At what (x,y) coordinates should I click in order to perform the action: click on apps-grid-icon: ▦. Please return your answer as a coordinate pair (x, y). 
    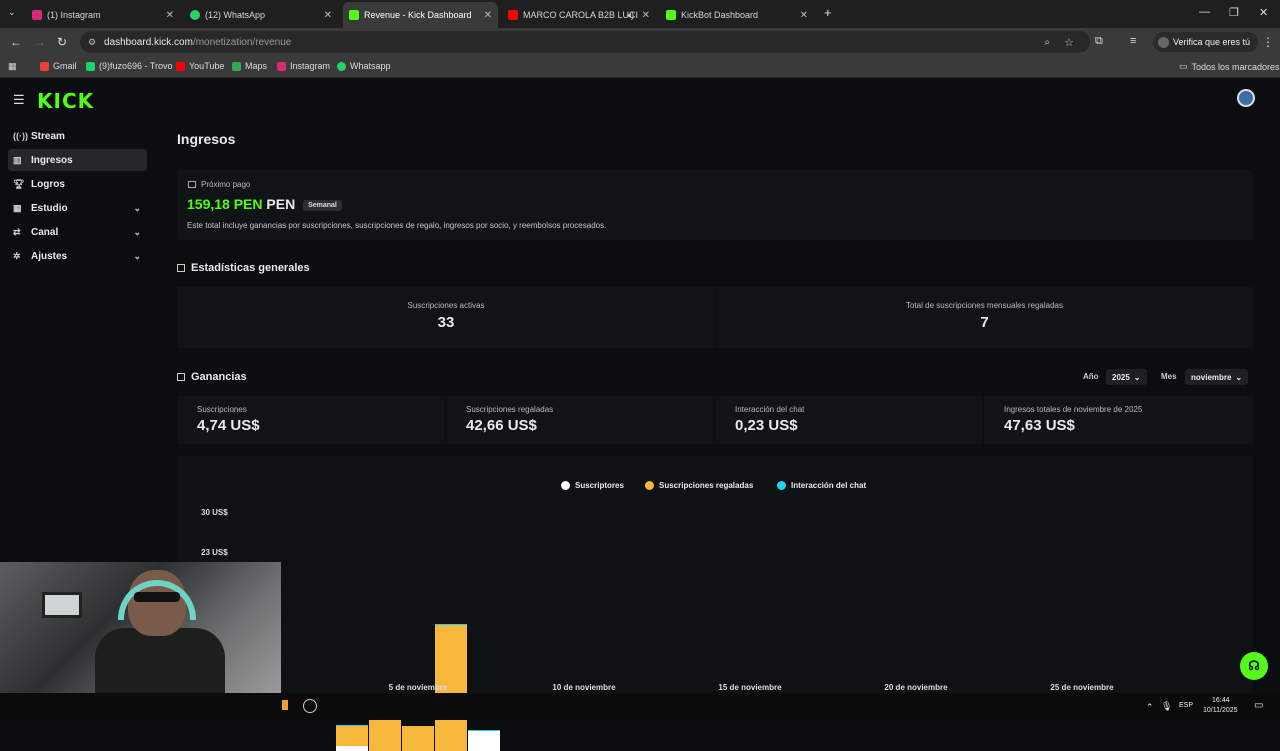
    Looking at the image, I should click on (12, 66).